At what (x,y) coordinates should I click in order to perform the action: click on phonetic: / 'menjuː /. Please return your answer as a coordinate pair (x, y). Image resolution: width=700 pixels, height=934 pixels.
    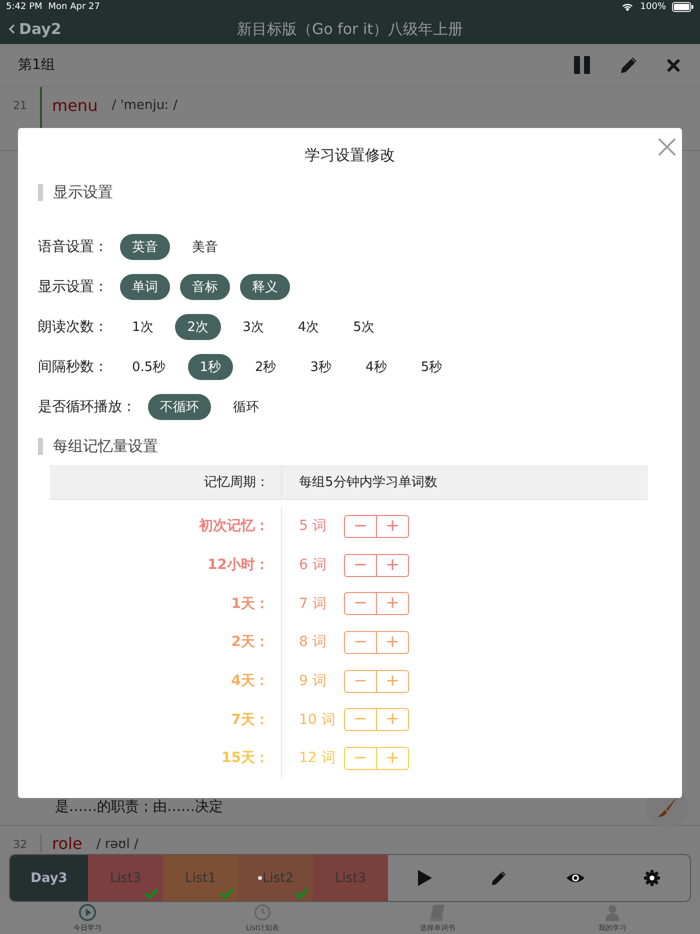
    Looking at the image, I should click on (145, 105).